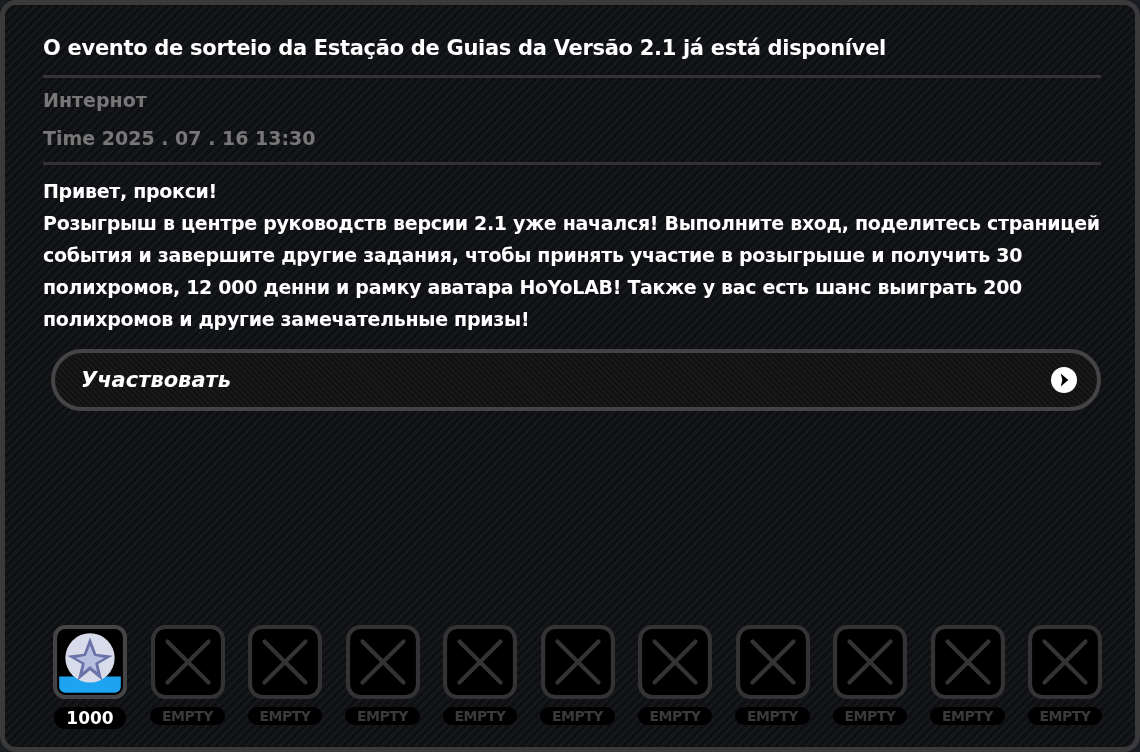  What do you see at coordinates (180, 138) in the screenshot?
I see `mail-time: Time 2025 . 07 . 16 13:30` at bounding box center [180, 138].